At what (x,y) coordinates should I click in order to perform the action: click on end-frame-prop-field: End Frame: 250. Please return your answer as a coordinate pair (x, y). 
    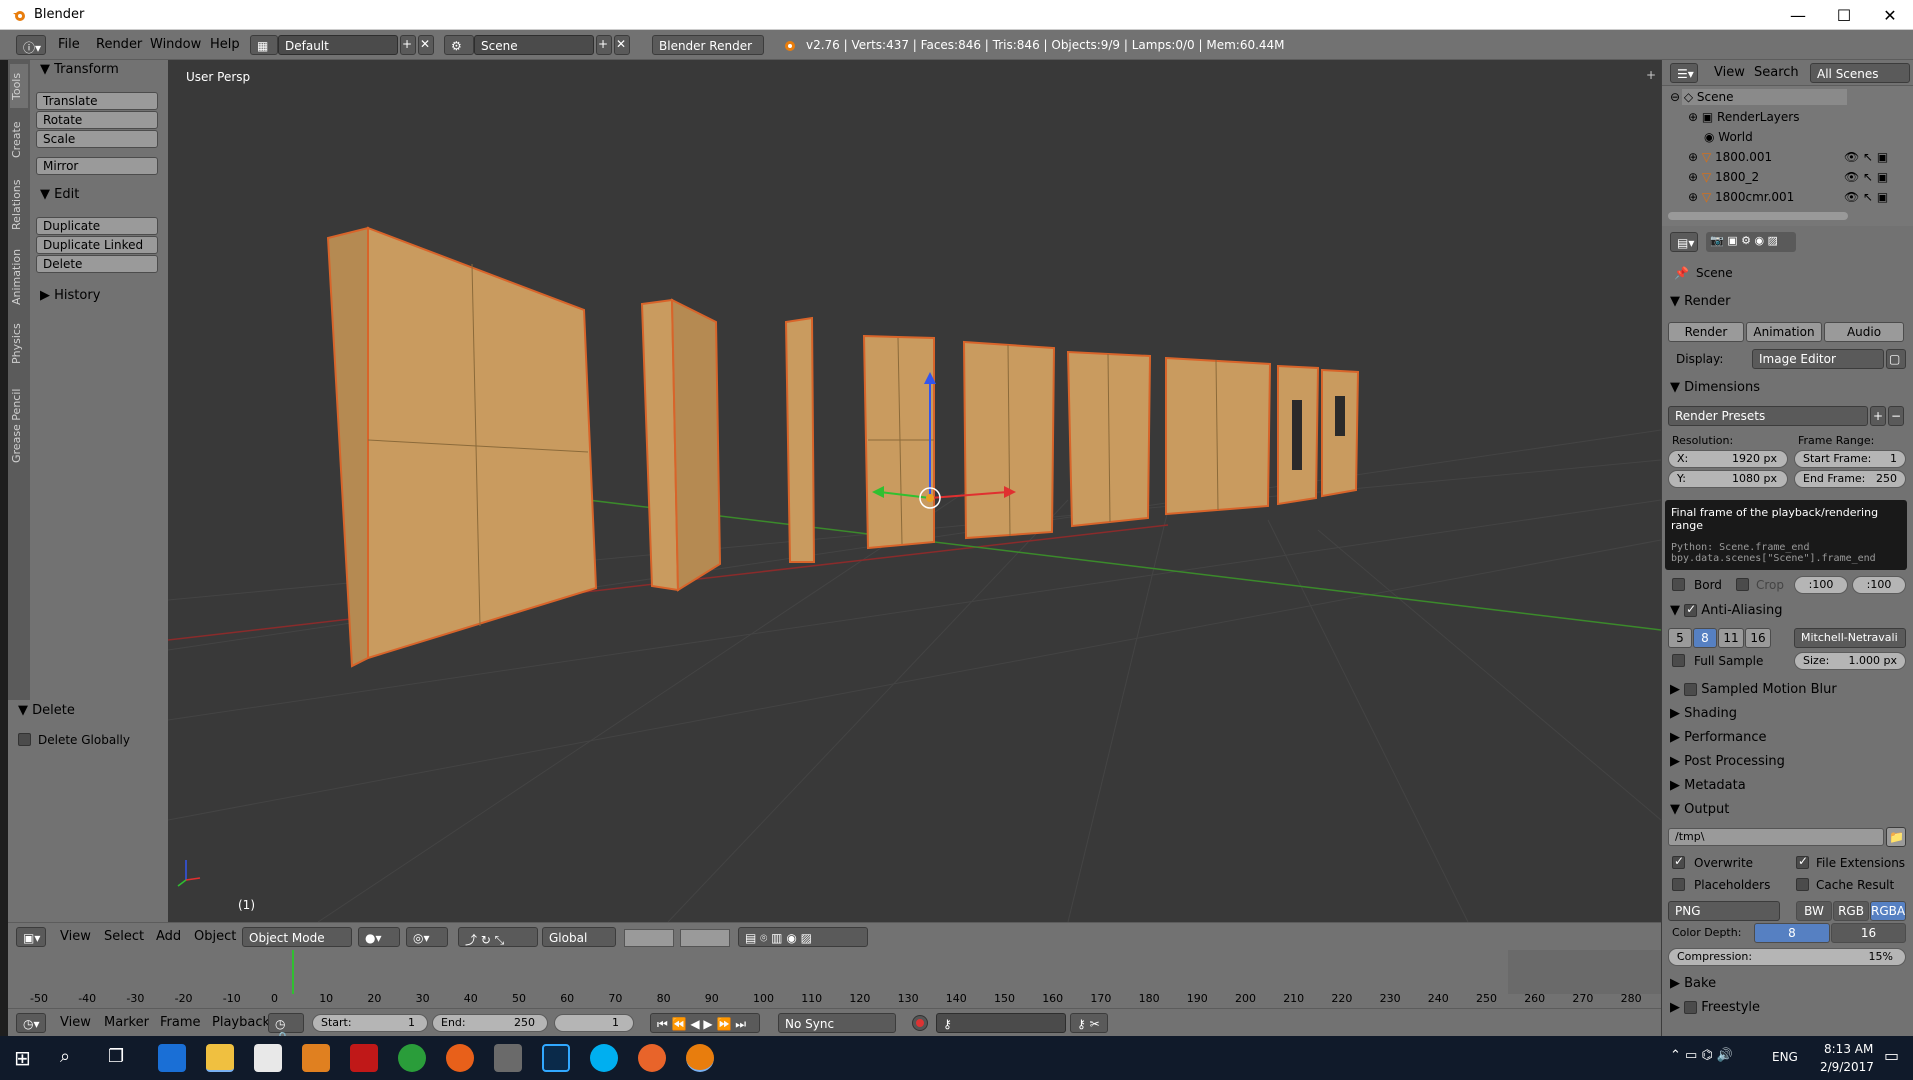
    Looking at the image, I should click on (1850, 479).